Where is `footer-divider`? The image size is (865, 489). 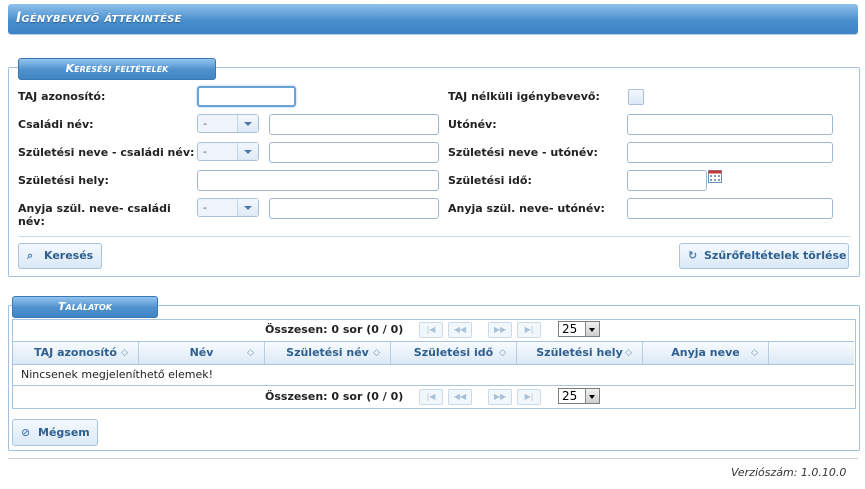 footer-divider is located at coordinates (433, 458).